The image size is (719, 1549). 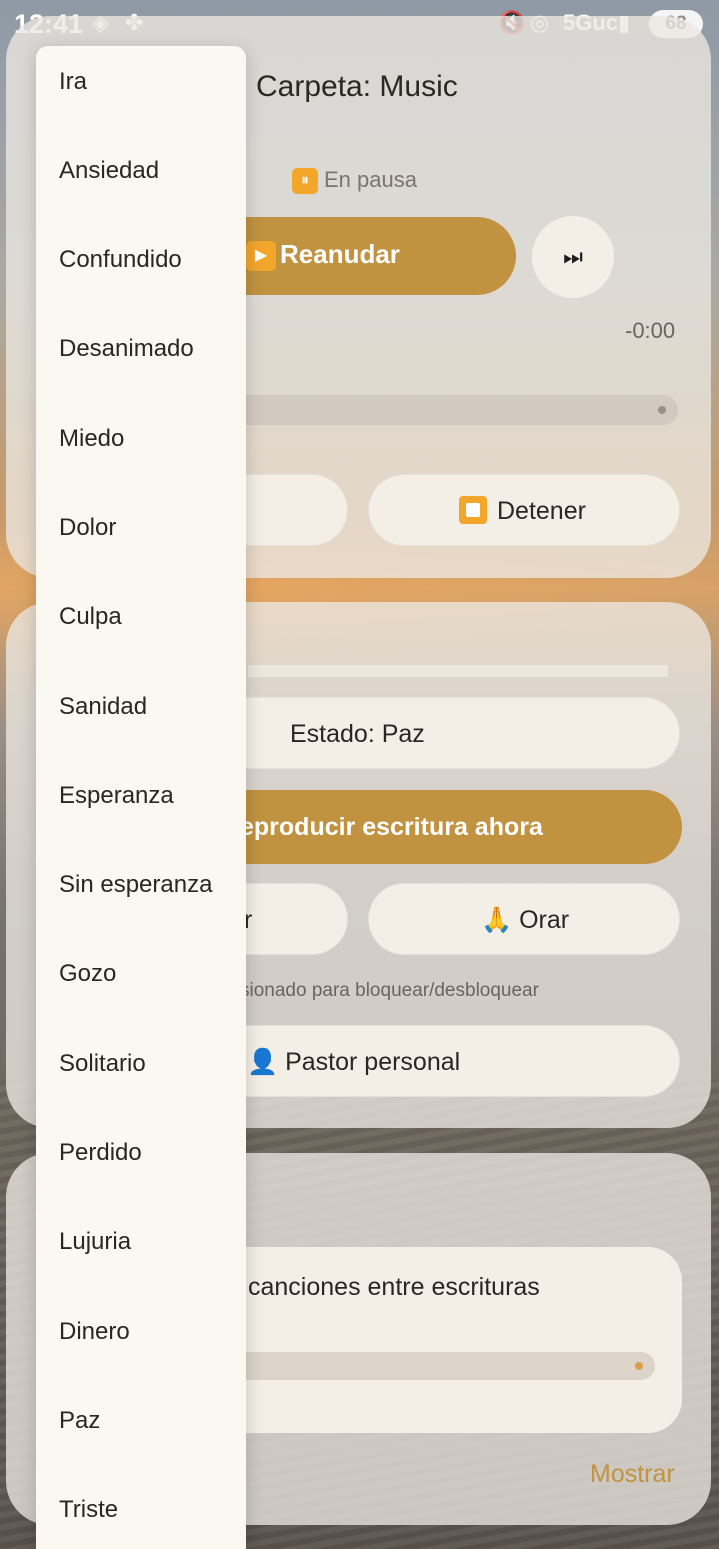 What do you see at coordinates (439, 410) in the screenshot?
I see `playback-progress-bar` at bounding box center [439, 410].